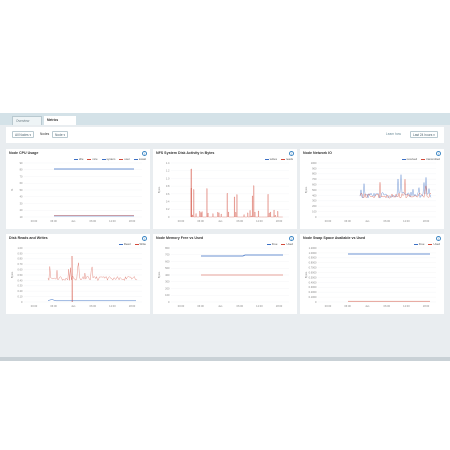  Describe the element at coordinates (21, 183) in the screenshot. I see `y-tick-label: 60` at that location.